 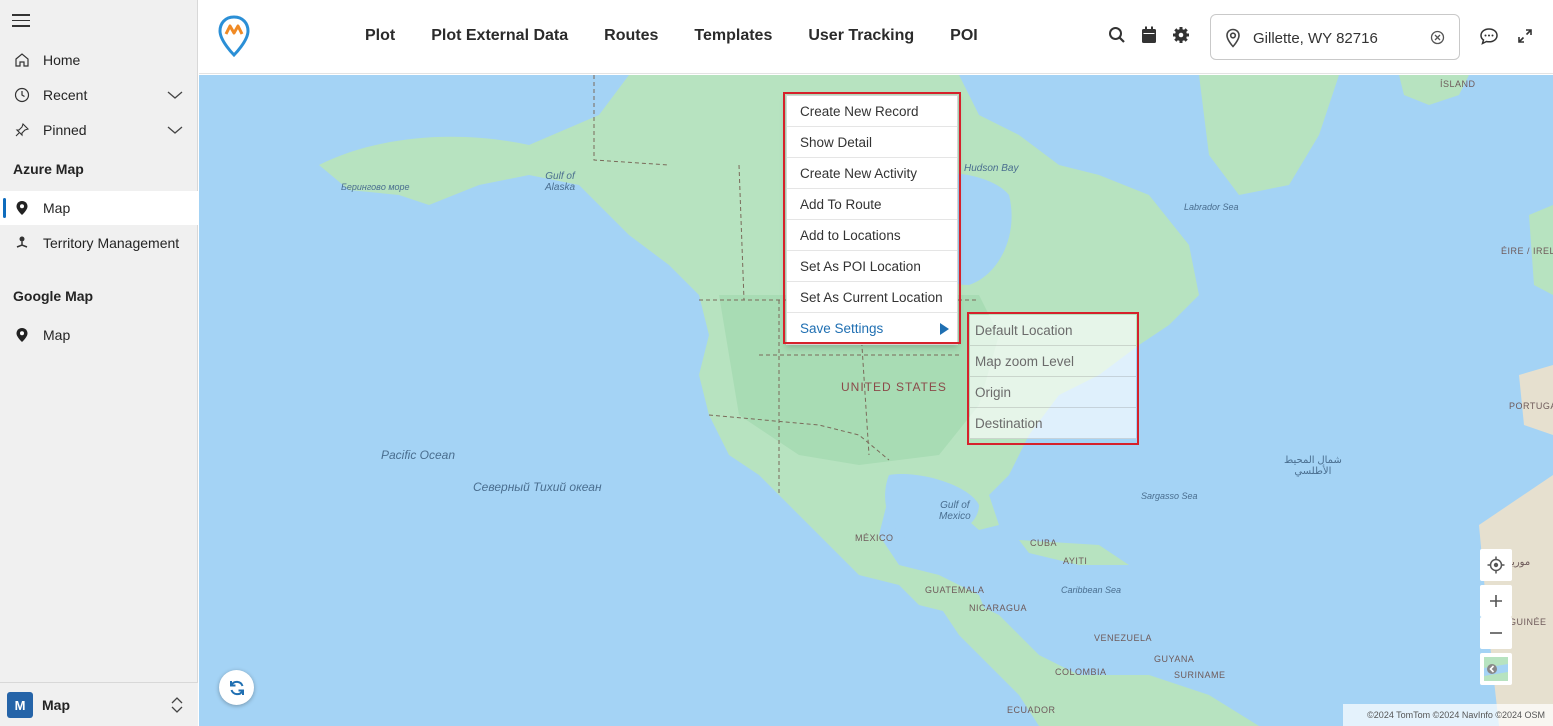 What do you see at coordinates (1496, 601) in the screenshot?
I see `zoom-in-button` at bounding box center [1496, 601].